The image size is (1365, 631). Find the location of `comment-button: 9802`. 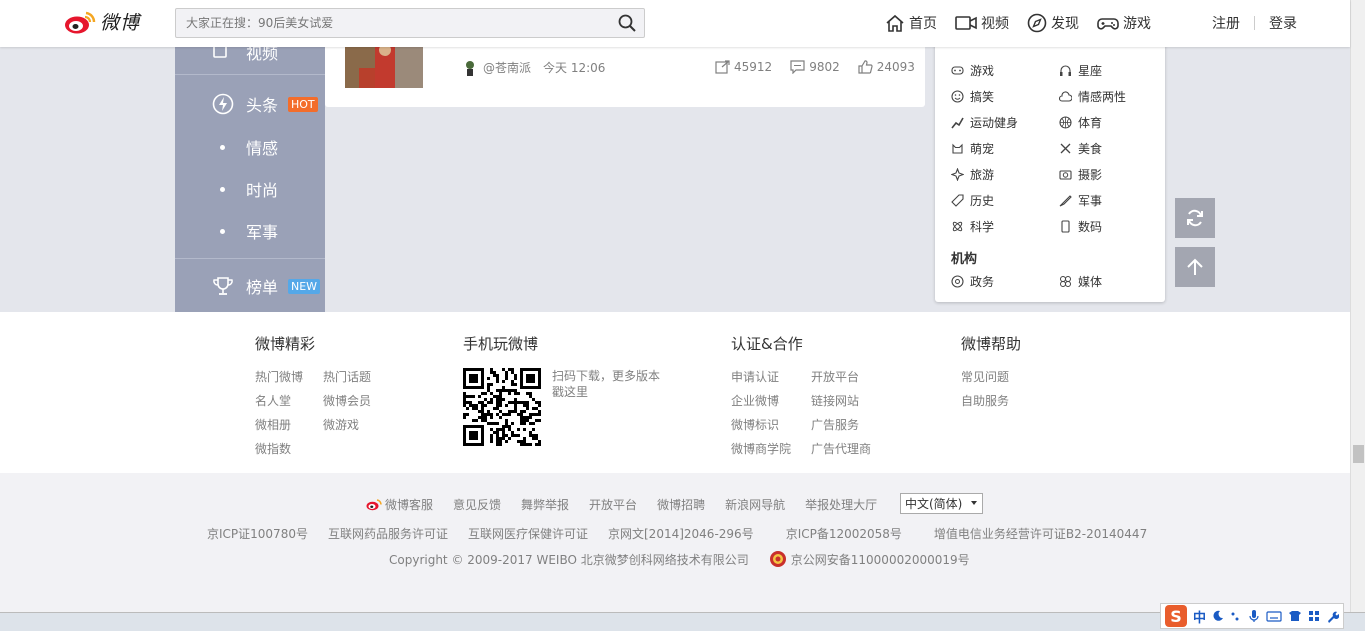

comment-button: 9802 is located at coordinates (815, 67).